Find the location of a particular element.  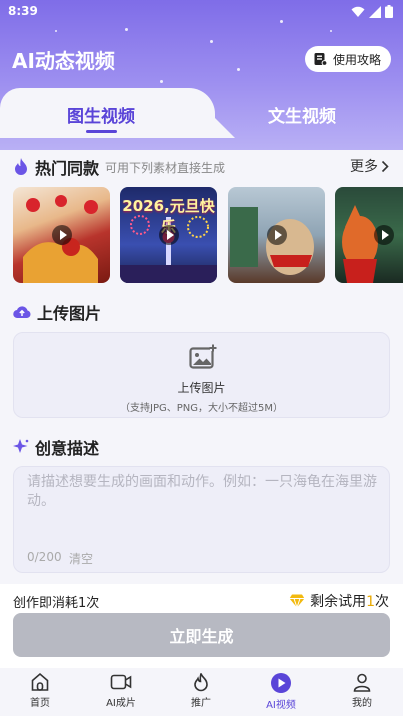

add-image-icon is located at coordinates (203, 356).